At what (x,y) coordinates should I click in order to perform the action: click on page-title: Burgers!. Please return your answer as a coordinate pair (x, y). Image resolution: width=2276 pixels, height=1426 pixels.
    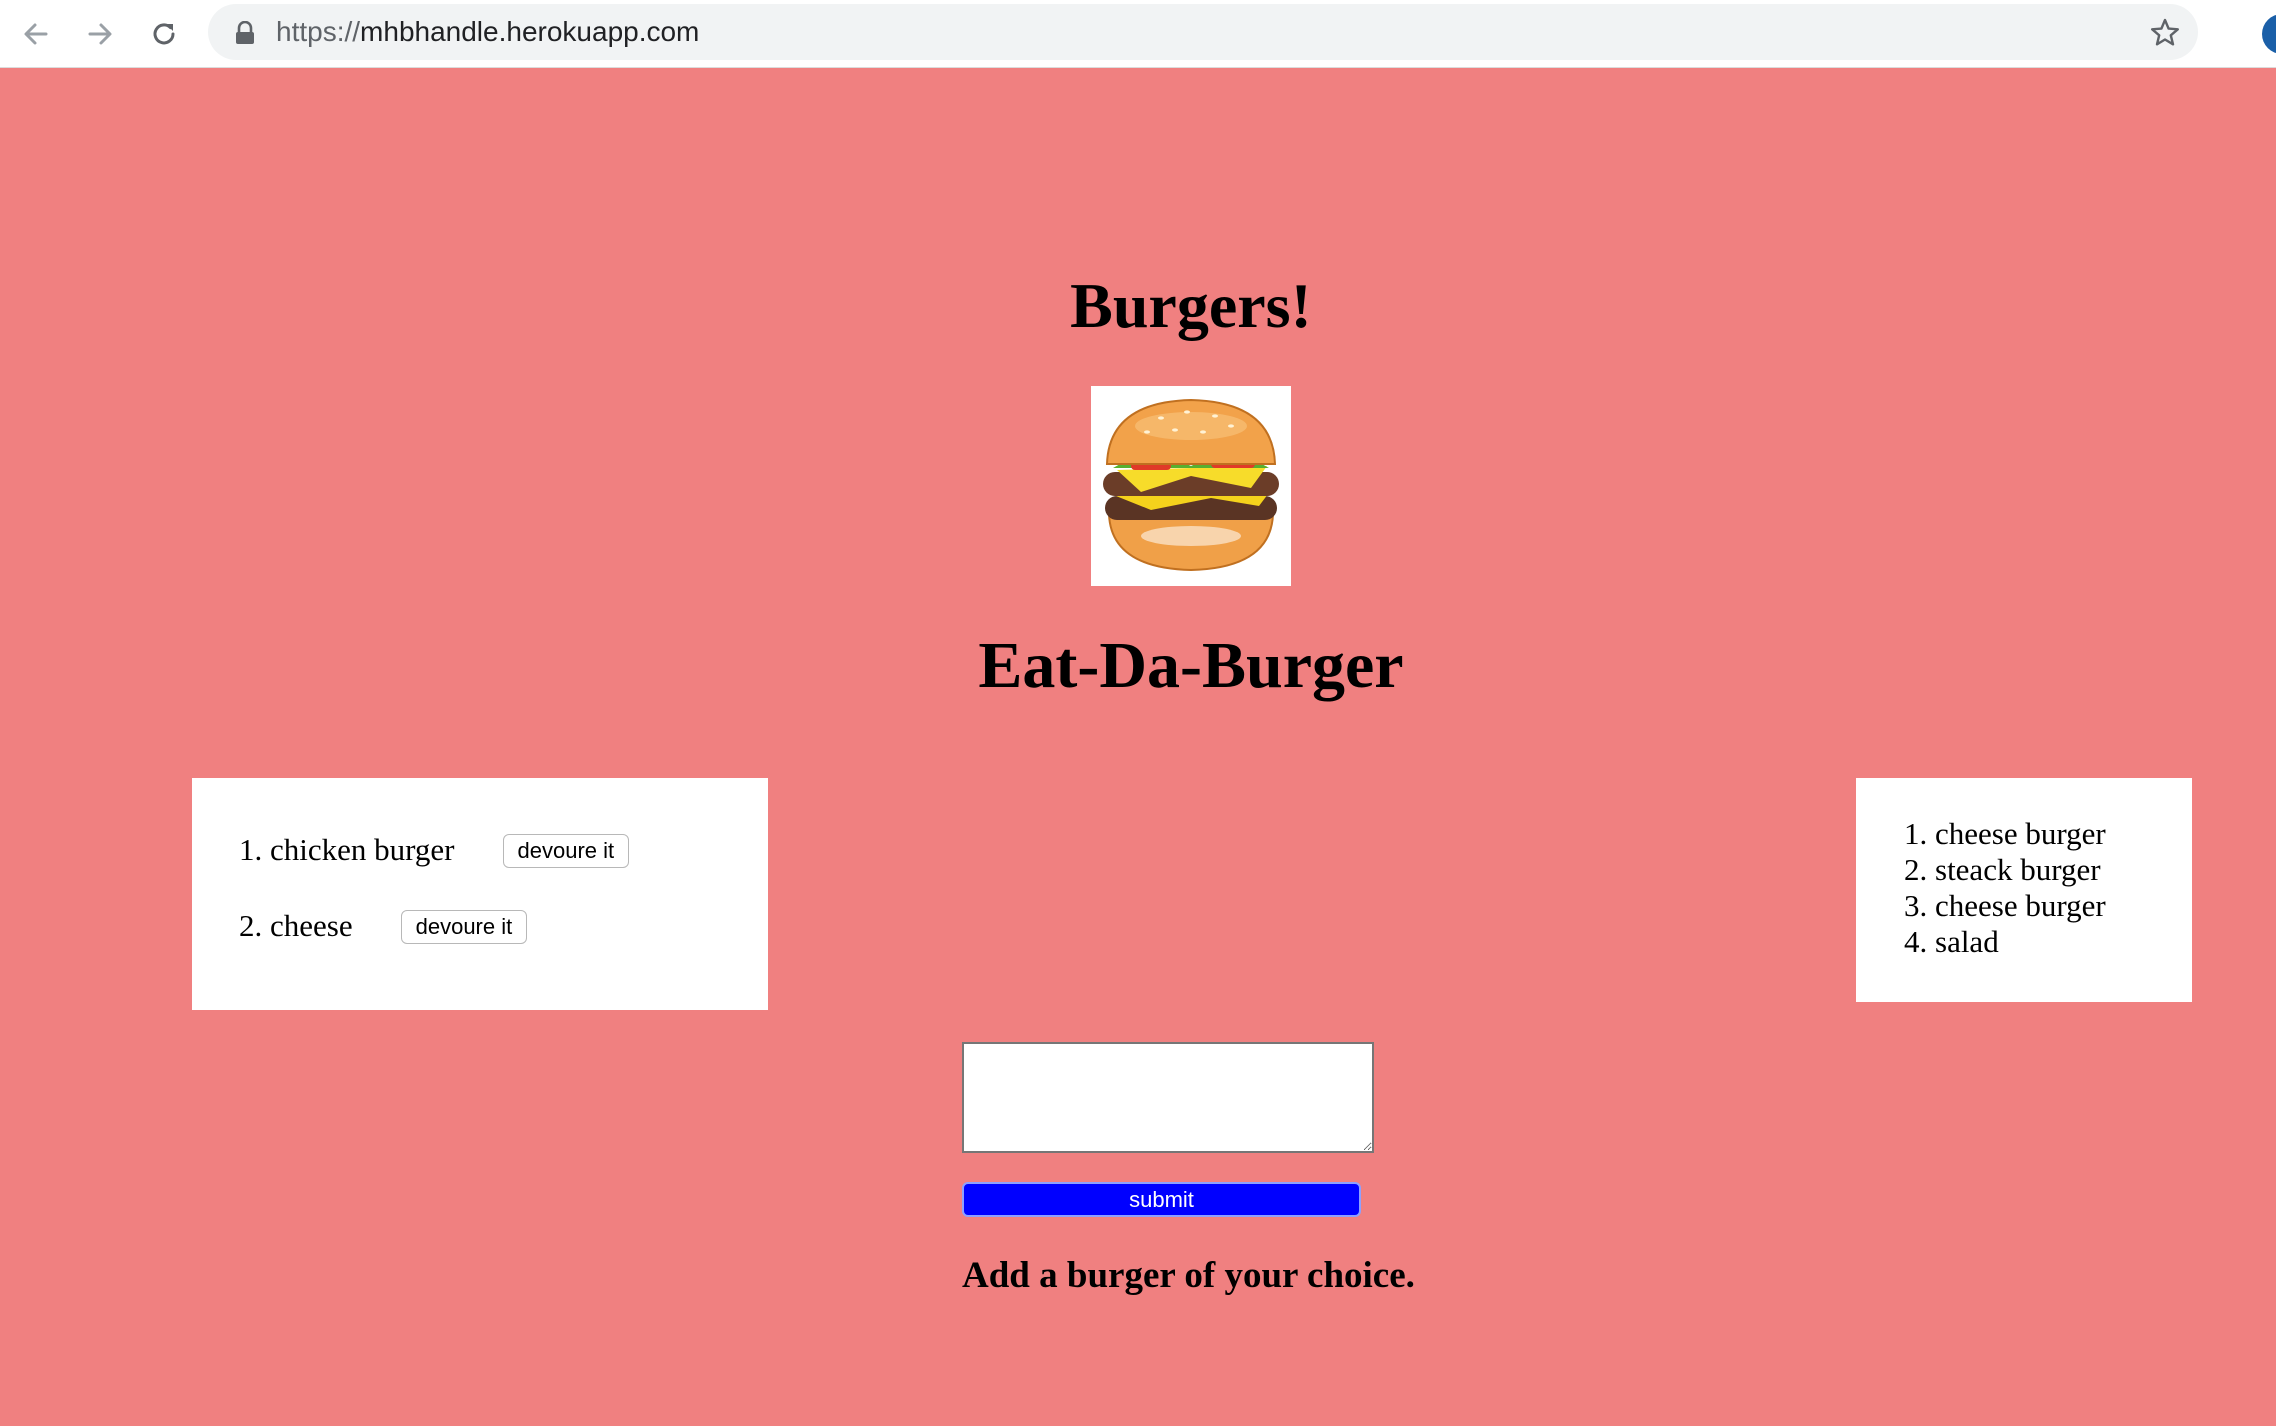
    Looking at the image, I should click on (1191, 305).